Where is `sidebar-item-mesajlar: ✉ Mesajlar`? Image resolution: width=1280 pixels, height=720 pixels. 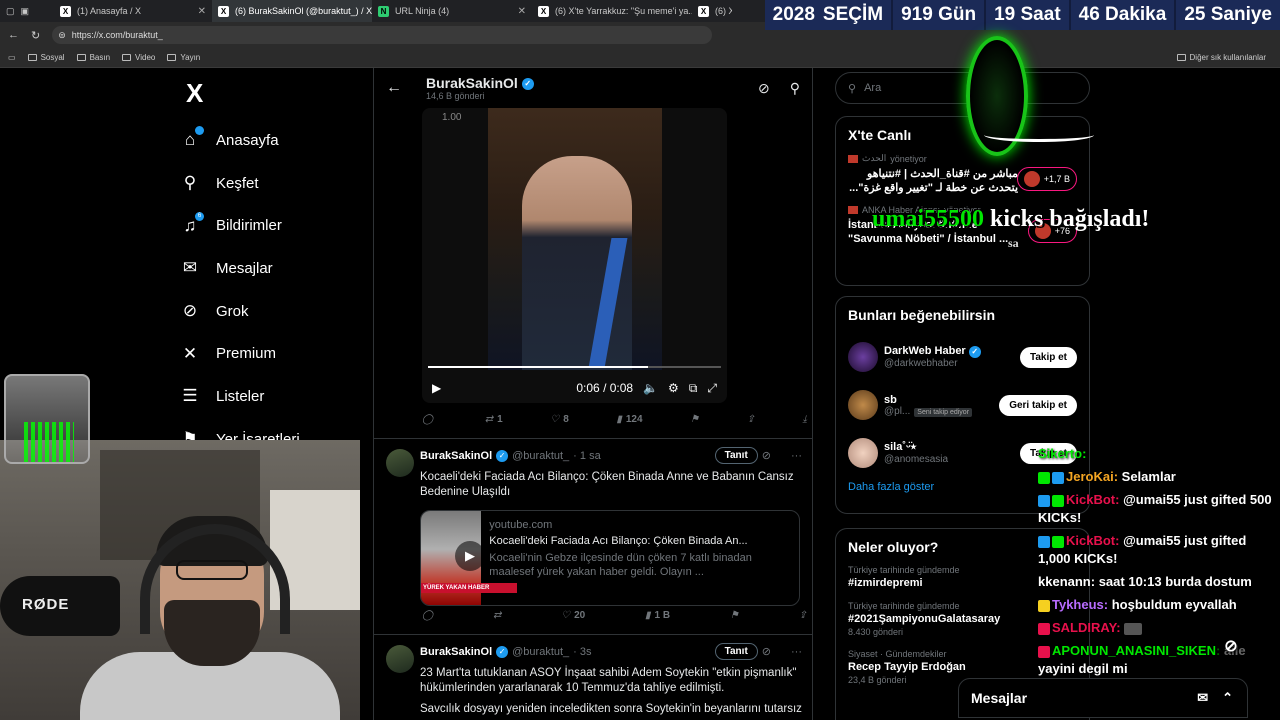
sidebar-item-mesajlar: ✉ Mesajlar is located at coordinates (275, 268).